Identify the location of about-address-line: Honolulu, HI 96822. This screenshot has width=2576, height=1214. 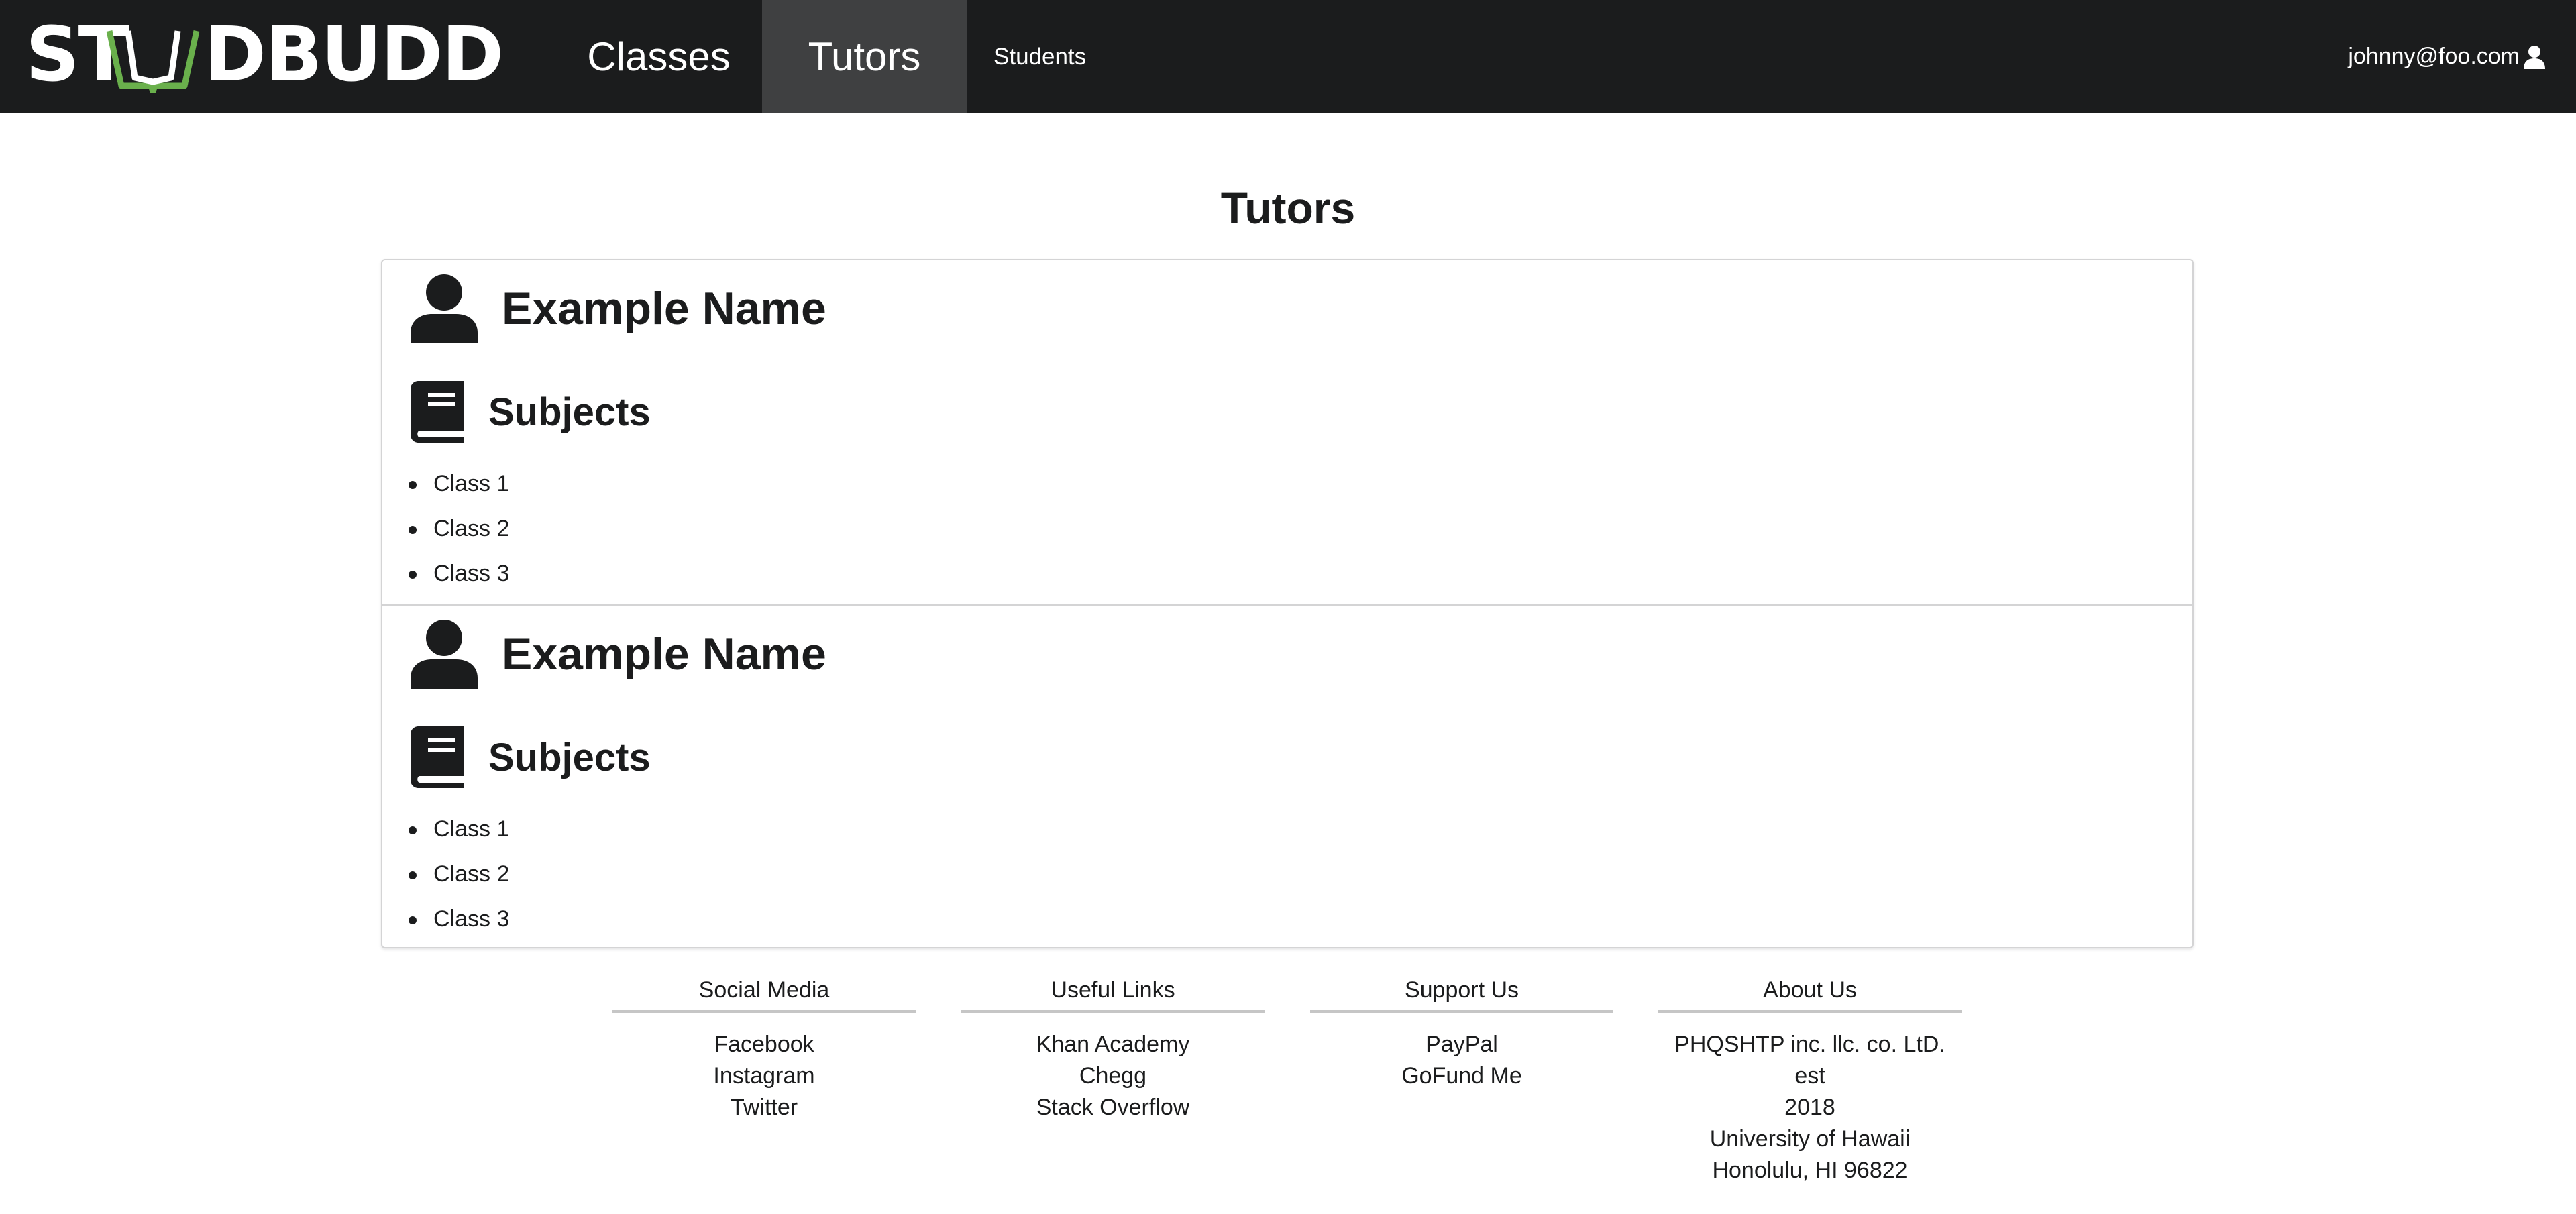
(1810, 1170).